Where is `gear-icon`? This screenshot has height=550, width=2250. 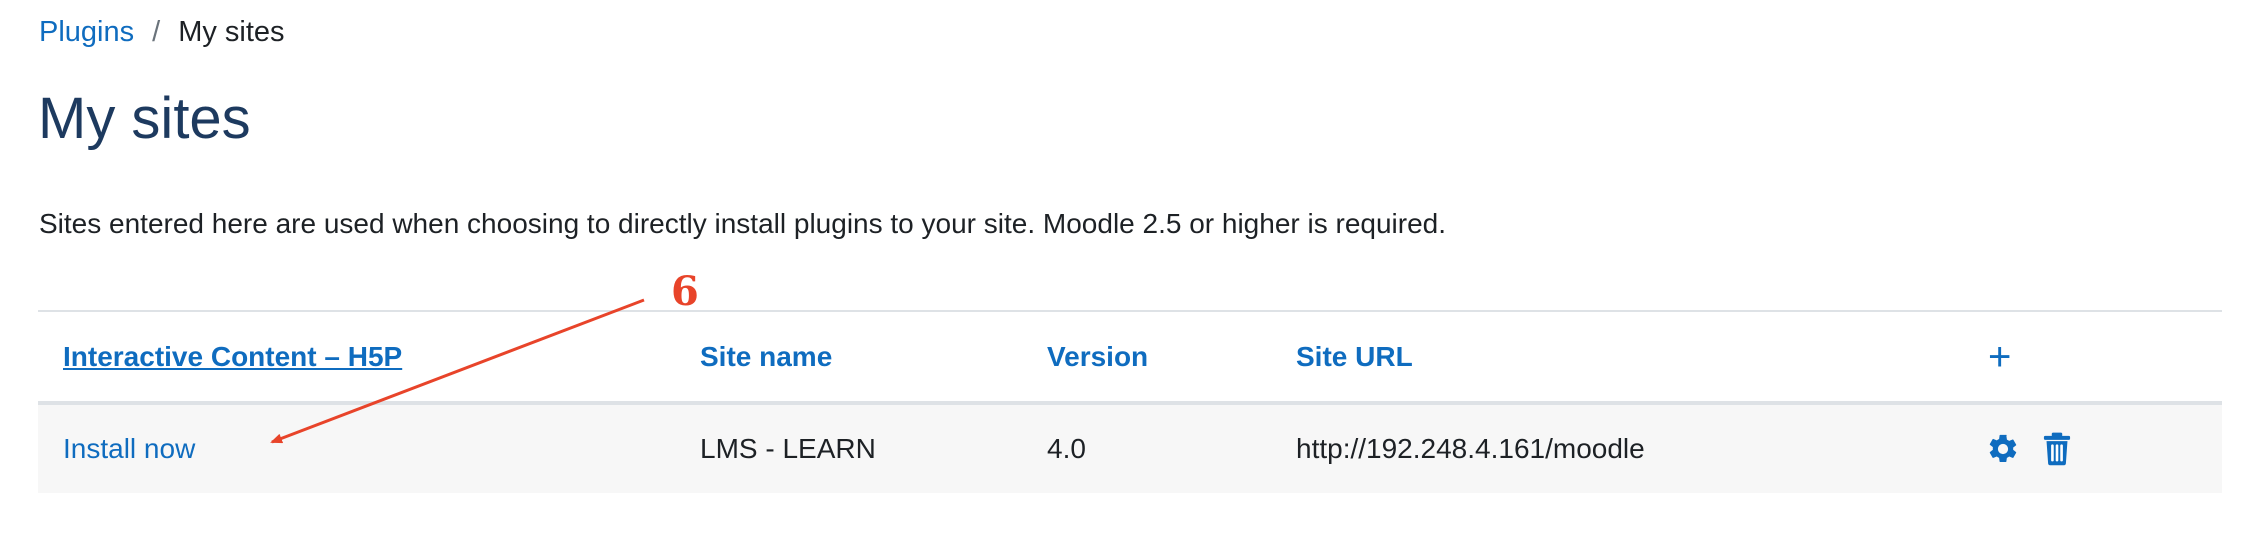 gear-icon is located at coordinates (2003, 449).